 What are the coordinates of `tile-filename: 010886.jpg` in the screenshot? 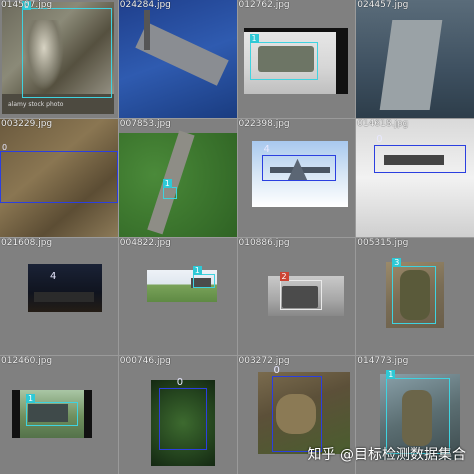 It's located at (264, 242).